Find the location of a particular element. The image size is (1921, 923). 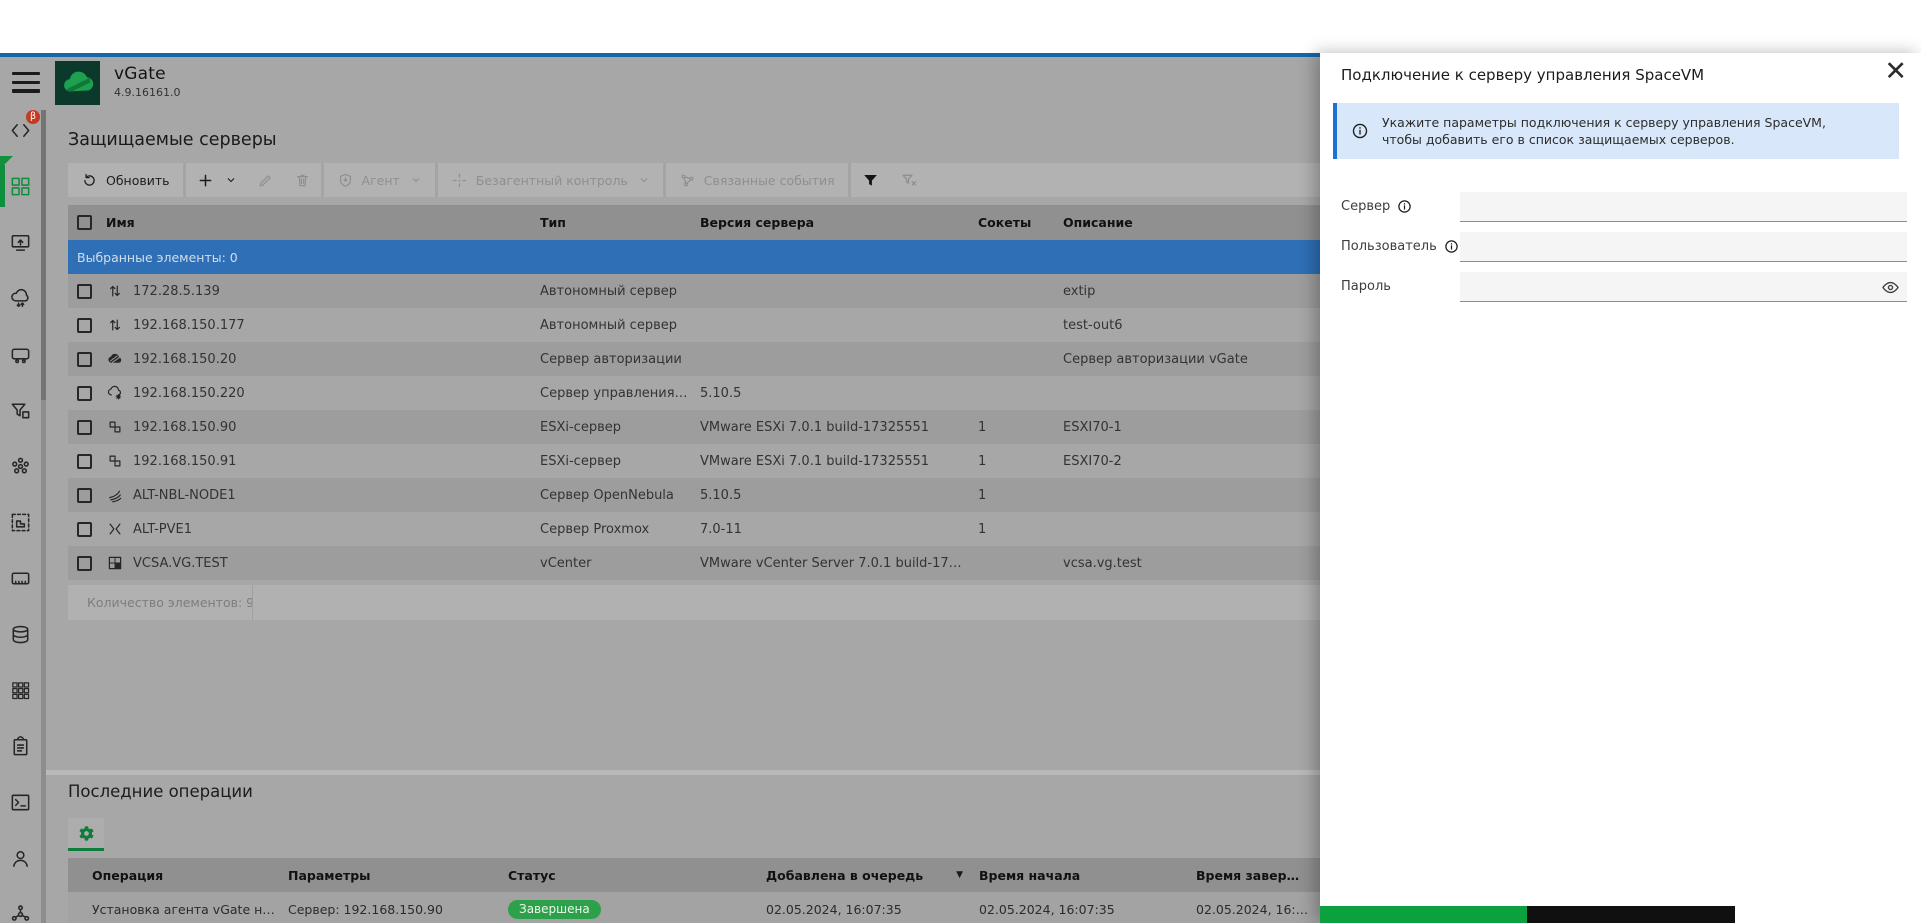

column-header-description: Описание is located at coordinates (1191, 222).